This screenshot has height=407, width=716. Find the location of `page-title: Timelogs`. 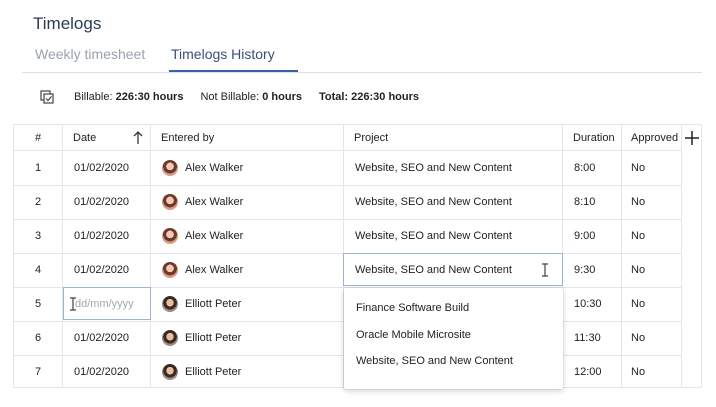

page-title: Timelogs is located at coordinates (67, 23).